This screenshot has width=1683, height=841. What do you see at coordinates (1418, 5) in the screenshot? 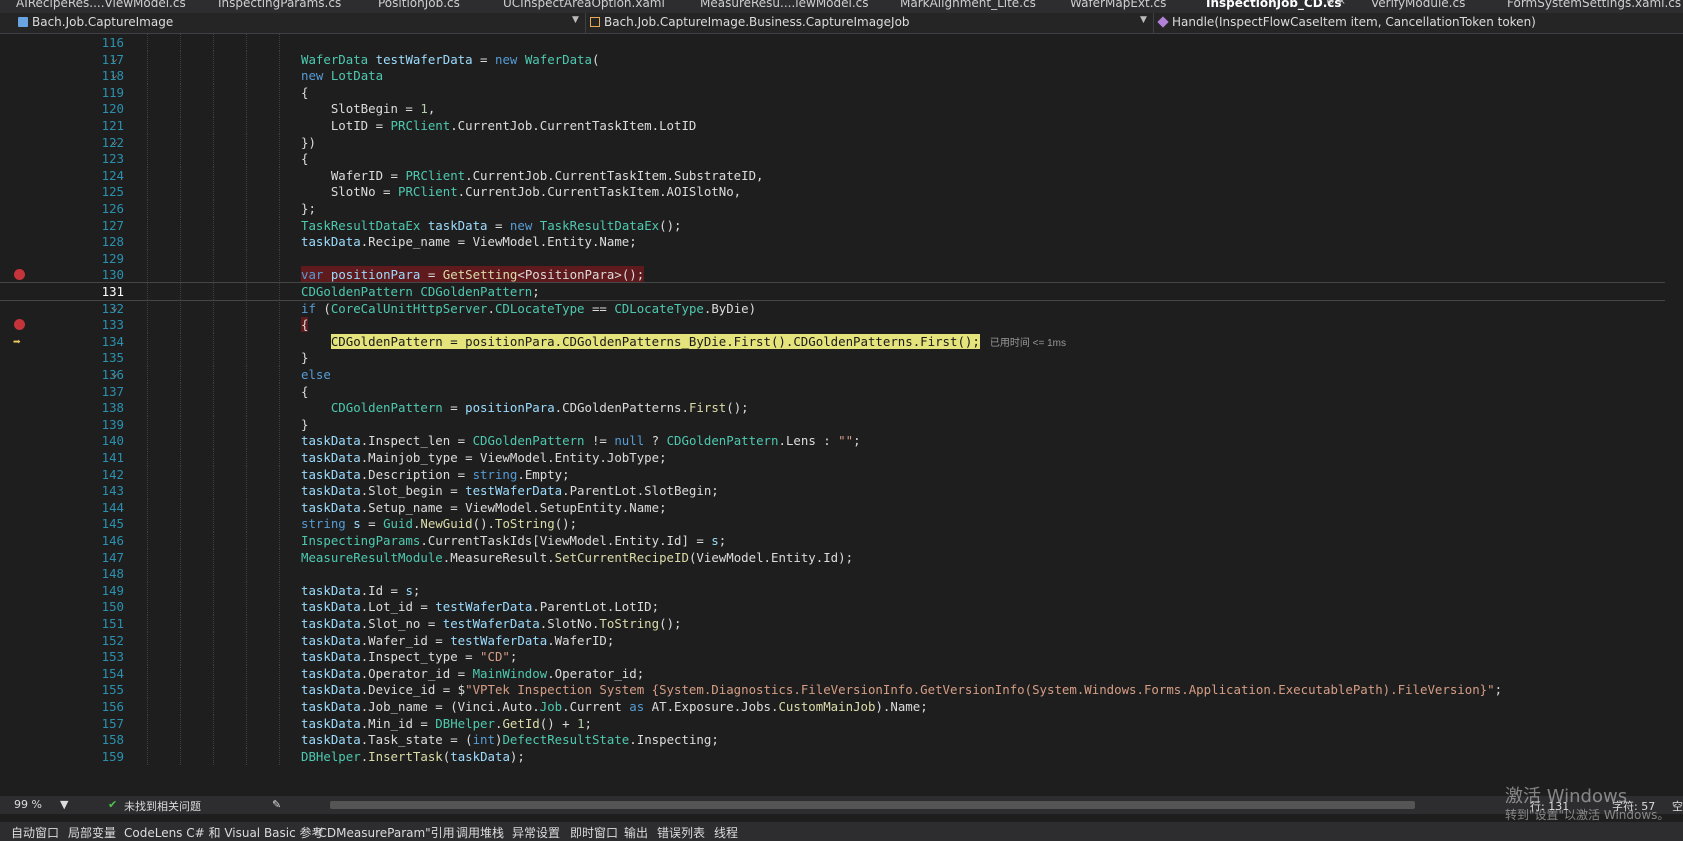
I see `tab-verifymodule: VerifyModule.cs` at bounding box center [1418, 5].